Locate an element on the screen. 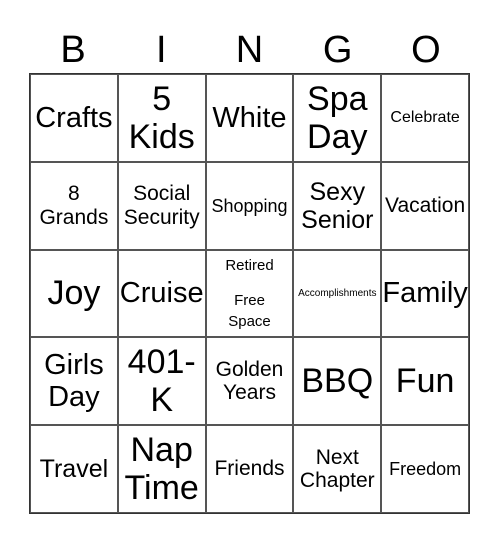 Image resolution: width=500 pixels, height=544 pixels. bingo-cell-free-space: Retired Free Space is located at coordinates (249, 293).